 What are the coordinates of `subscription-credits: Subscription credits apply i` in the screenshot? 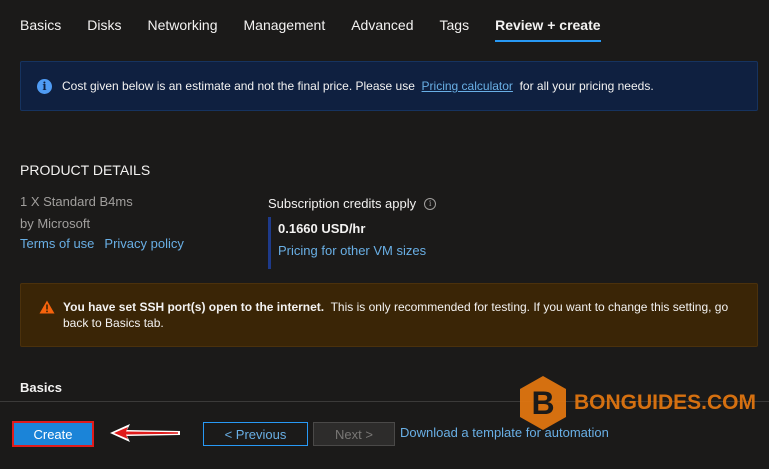 It's located at (352, 203).